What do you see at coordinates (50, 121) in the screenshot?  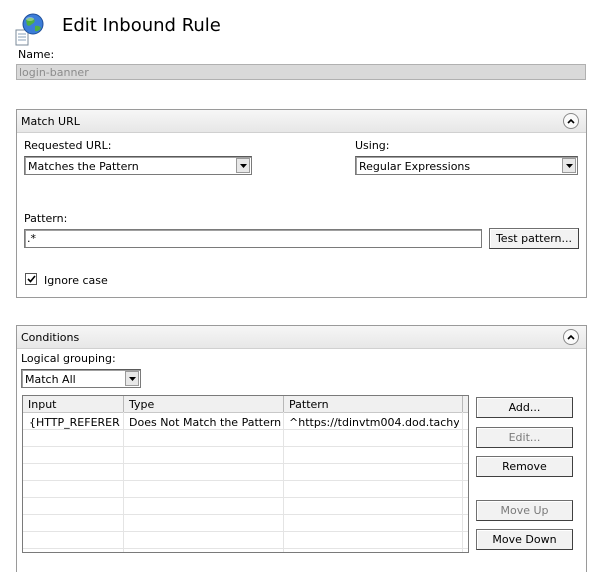 I see `match-url-title: Match URL` at bounding box center [50, 121].